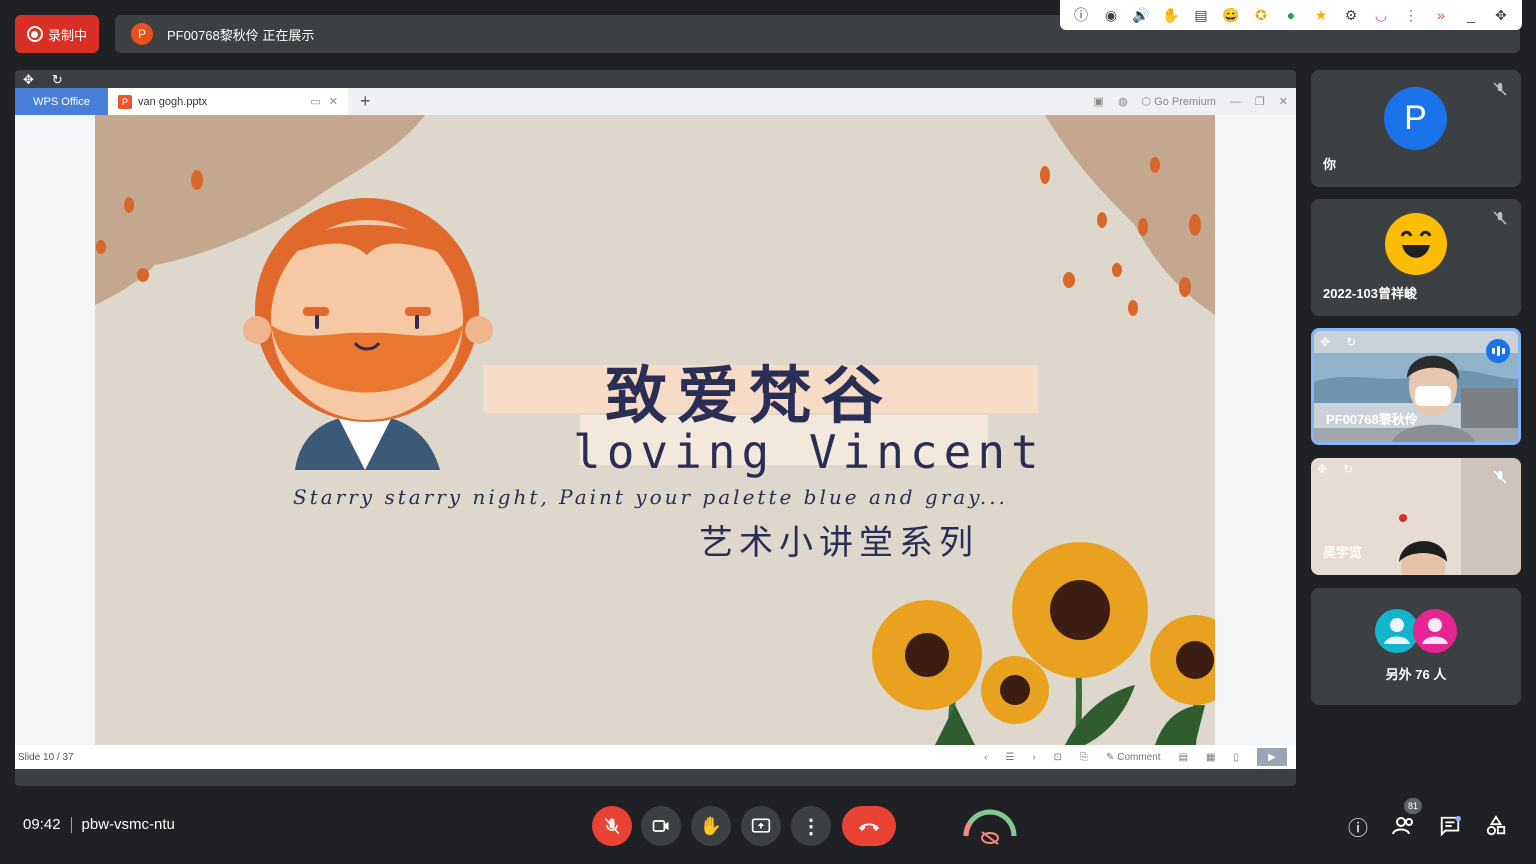 The image size is (1536, 864). I want to click on reading-view-icon: ▯, so click(1236, 757).